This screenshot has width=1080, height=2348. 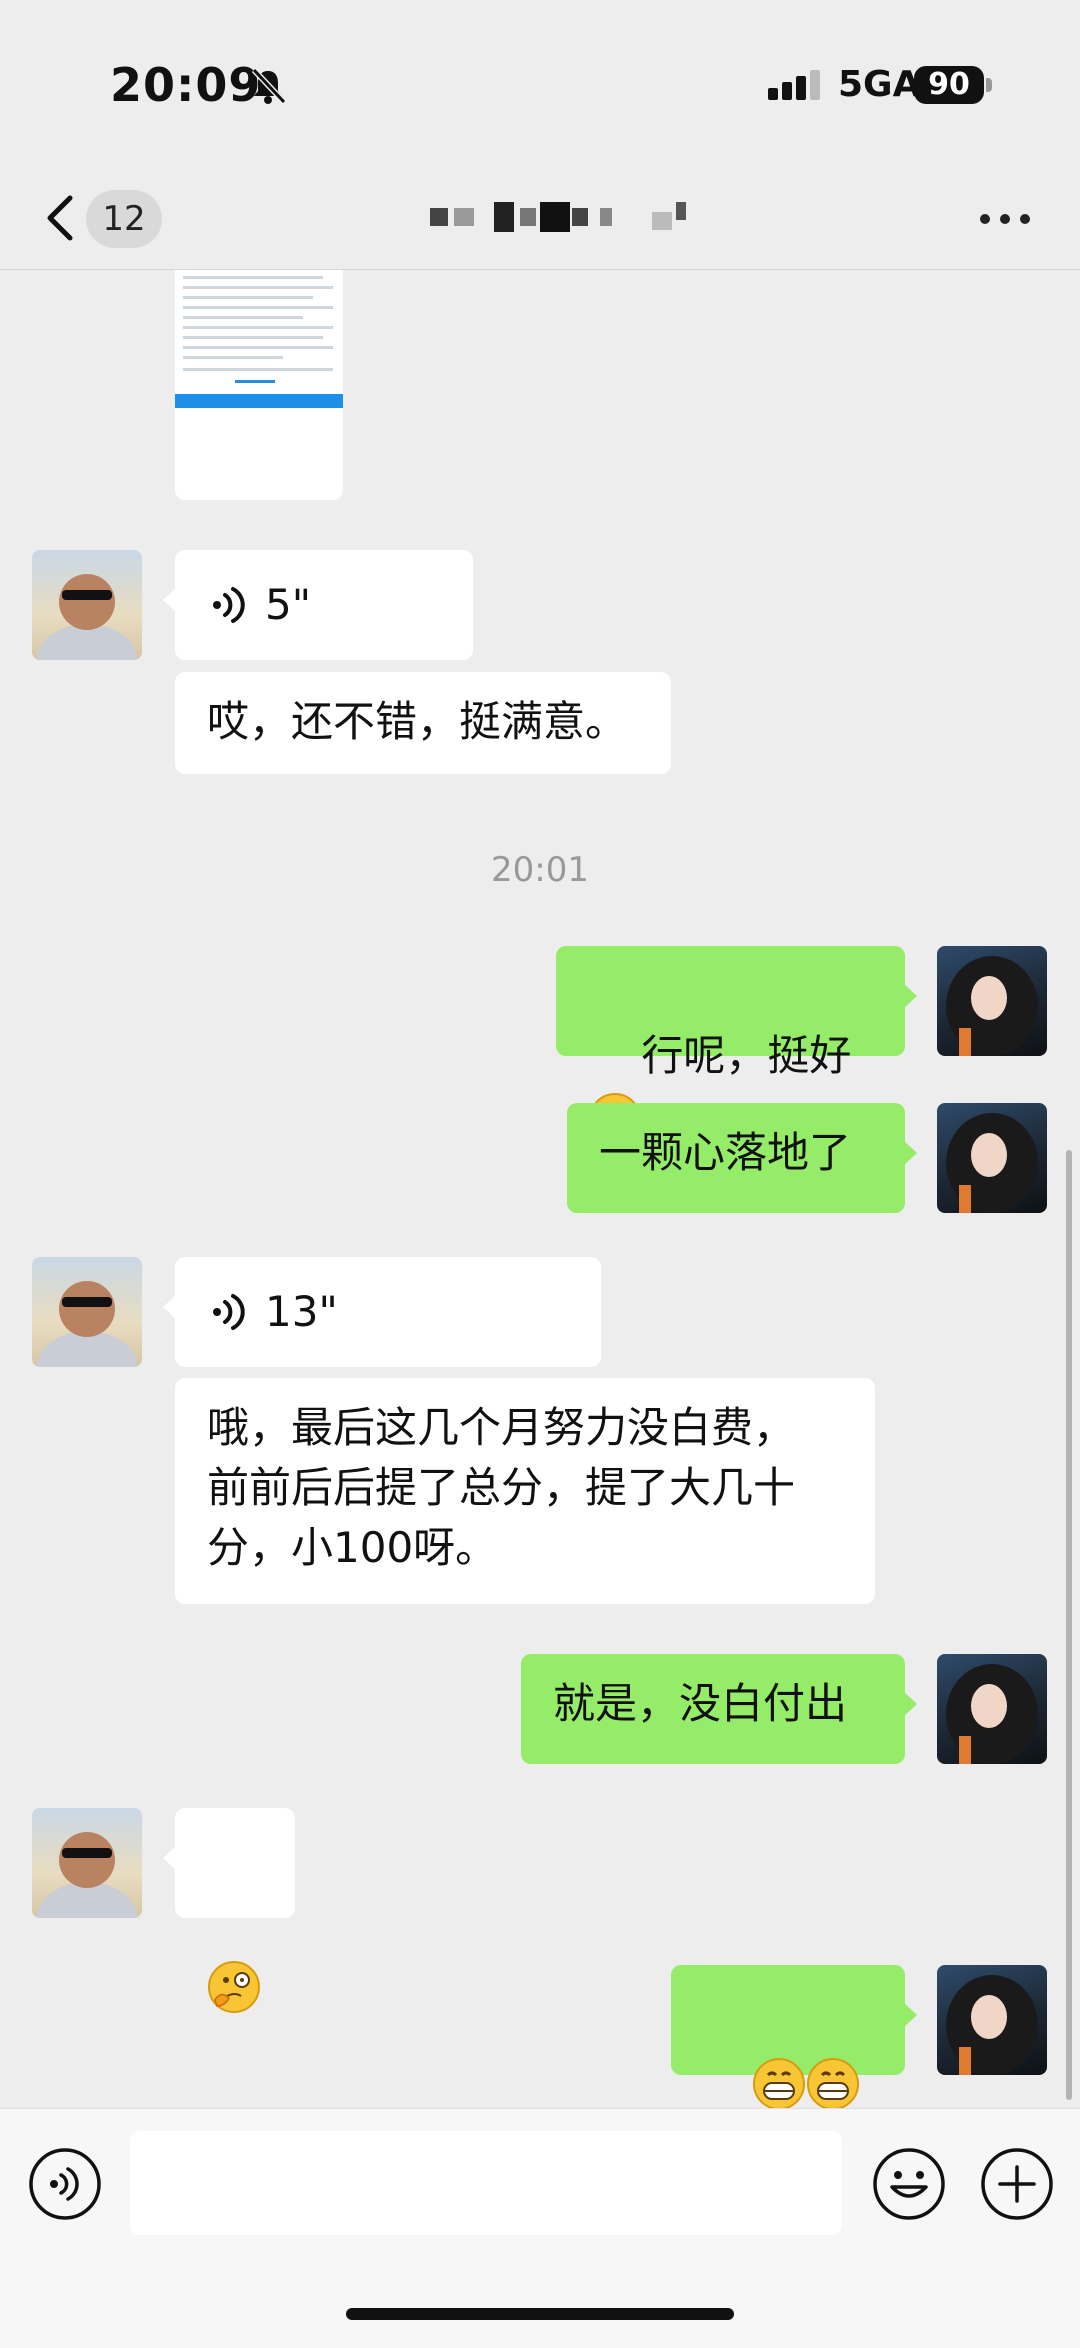 What do you see at coordinates (301, 1311) in the screenshot?
I see `voice-duration: 13"` at bounding box center [301, 1311].